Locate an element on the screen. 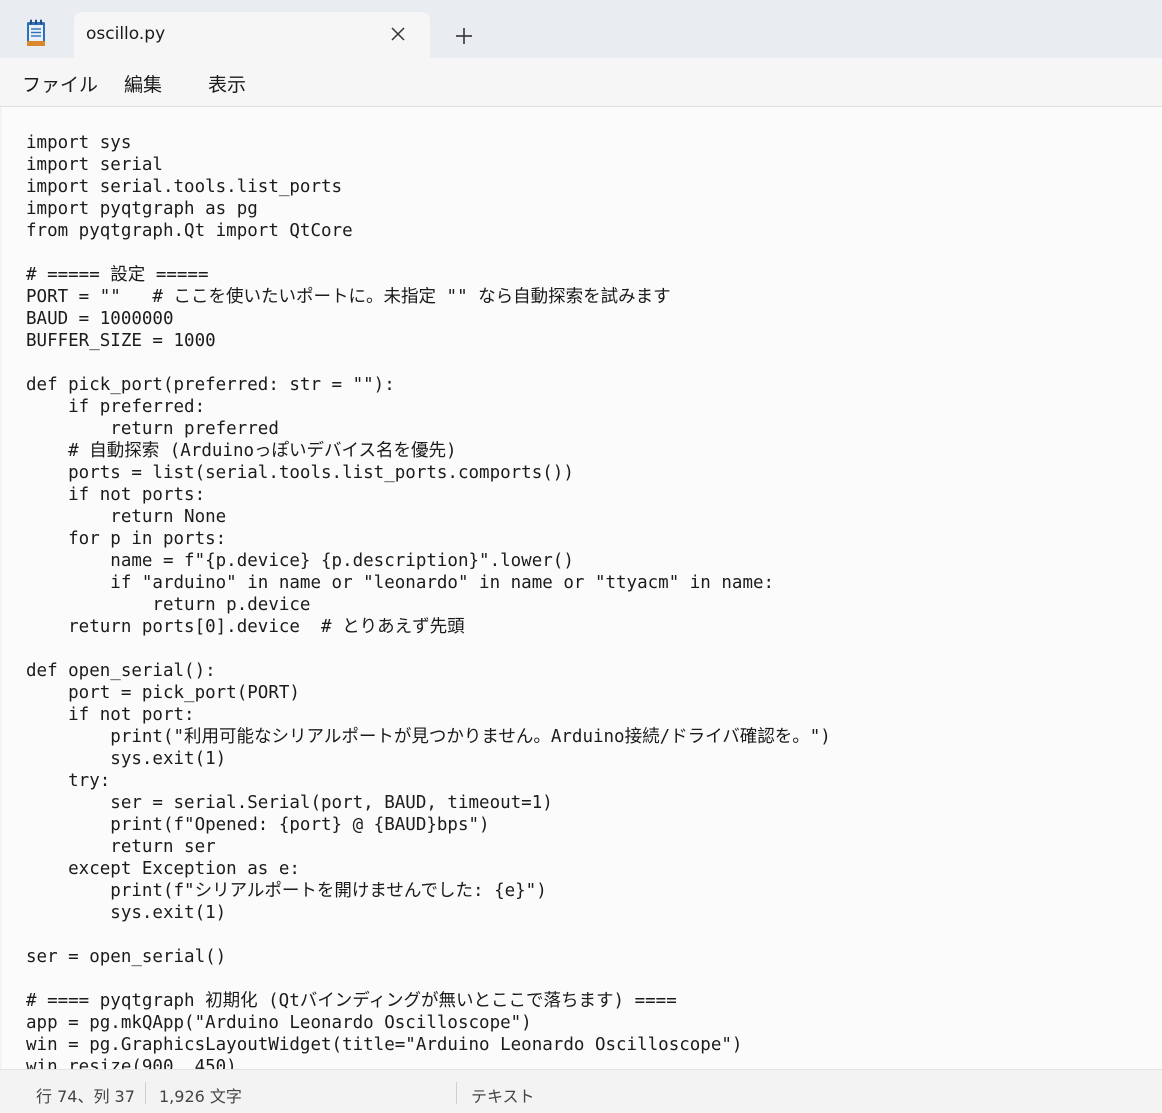 The width and height of the screenshot is (1162, 1113). code-line: return ports[0].device # とりあえず先頭 is located at coordinates (245, 627).